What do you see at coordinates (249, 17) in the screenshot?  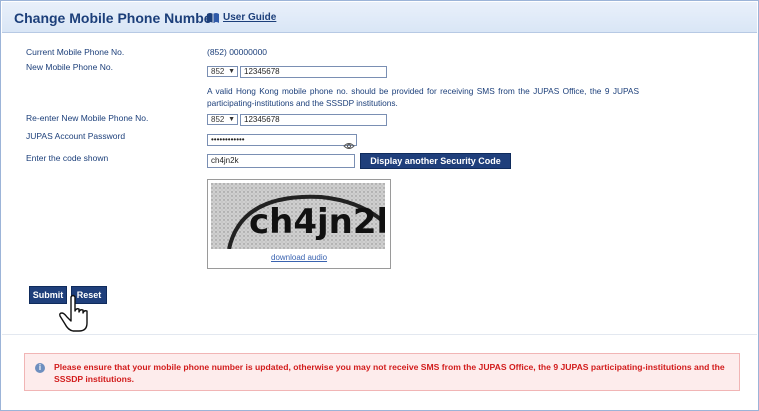 I see `user-guide-link: User Guide` at bounding box center [249, 17].